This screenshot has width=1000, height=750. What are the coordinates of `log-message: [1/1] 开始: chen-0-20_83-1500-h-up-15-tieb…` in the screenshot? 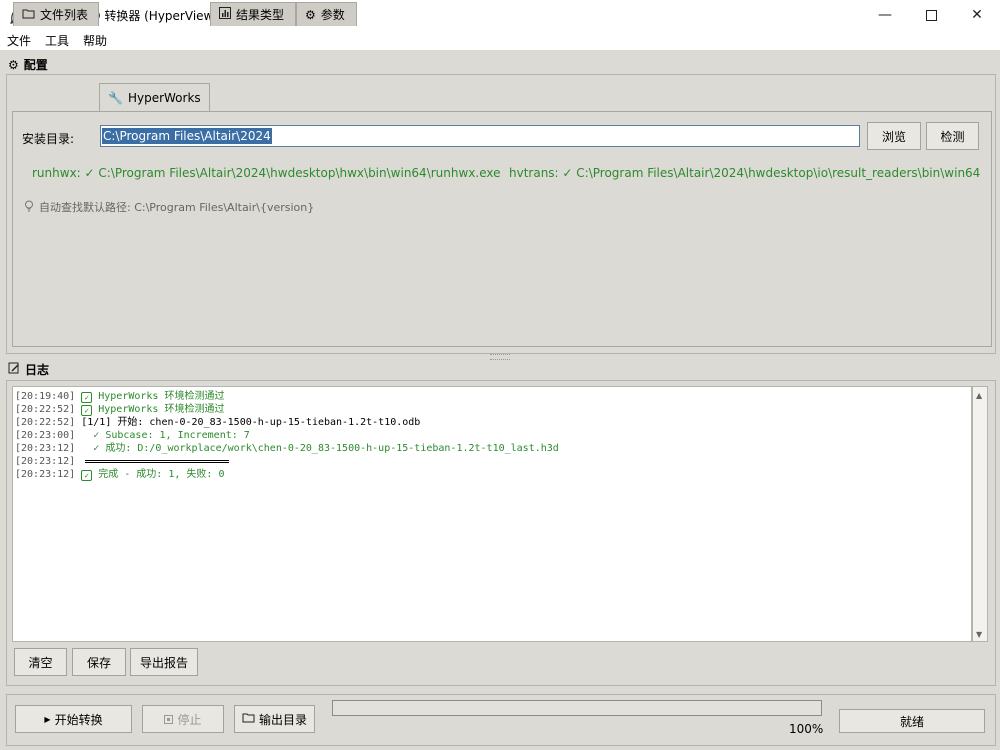 It's located at (251, 422).